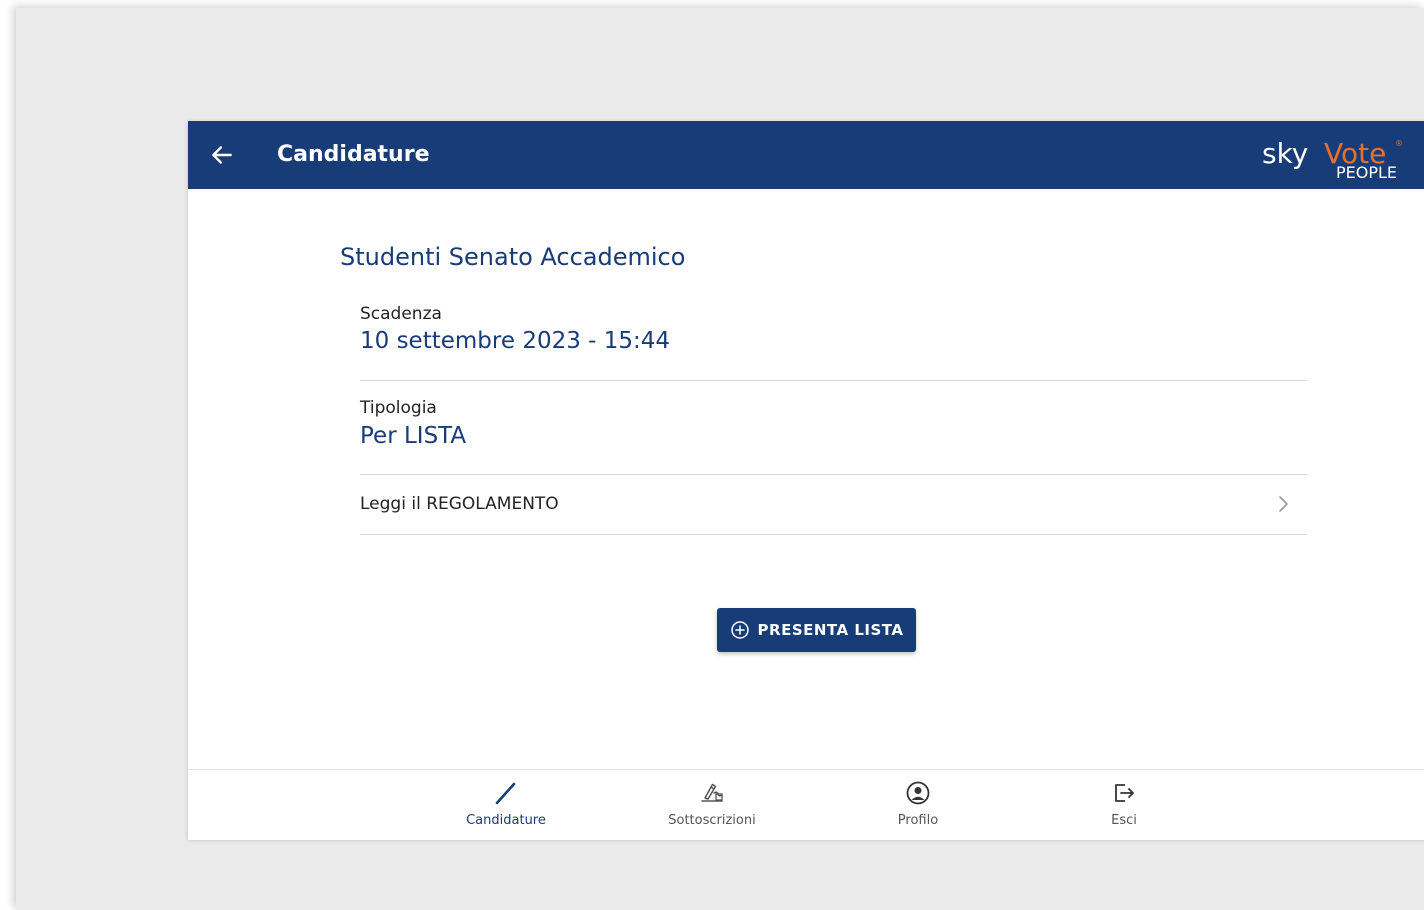 The image size is (1424, 910). I want to click on rules-link: Leggi il REGOLAMENTO, so click(833, 505).